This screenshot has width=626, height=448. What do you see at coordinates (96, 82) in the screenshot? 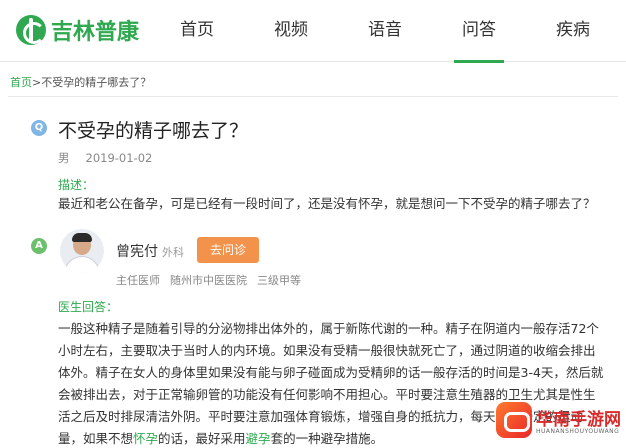
I see `breadcrumb-current: 不受孕的精子哪去了？` at bounding box center [96, 82].